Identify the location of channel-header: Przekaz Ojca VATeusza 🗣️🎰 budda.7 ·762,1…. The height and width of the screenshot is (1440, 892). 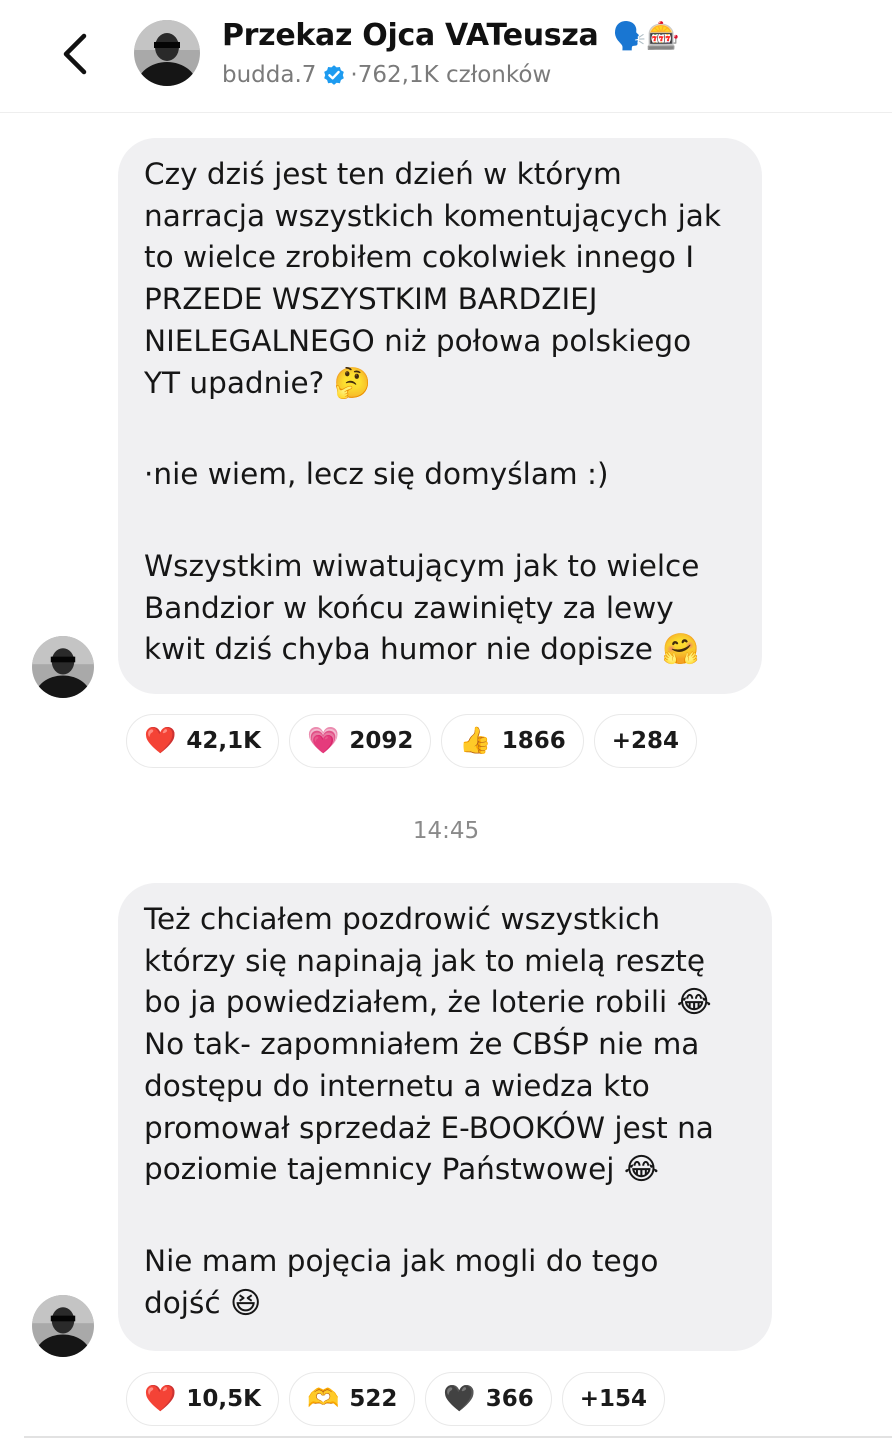
(446, 56).